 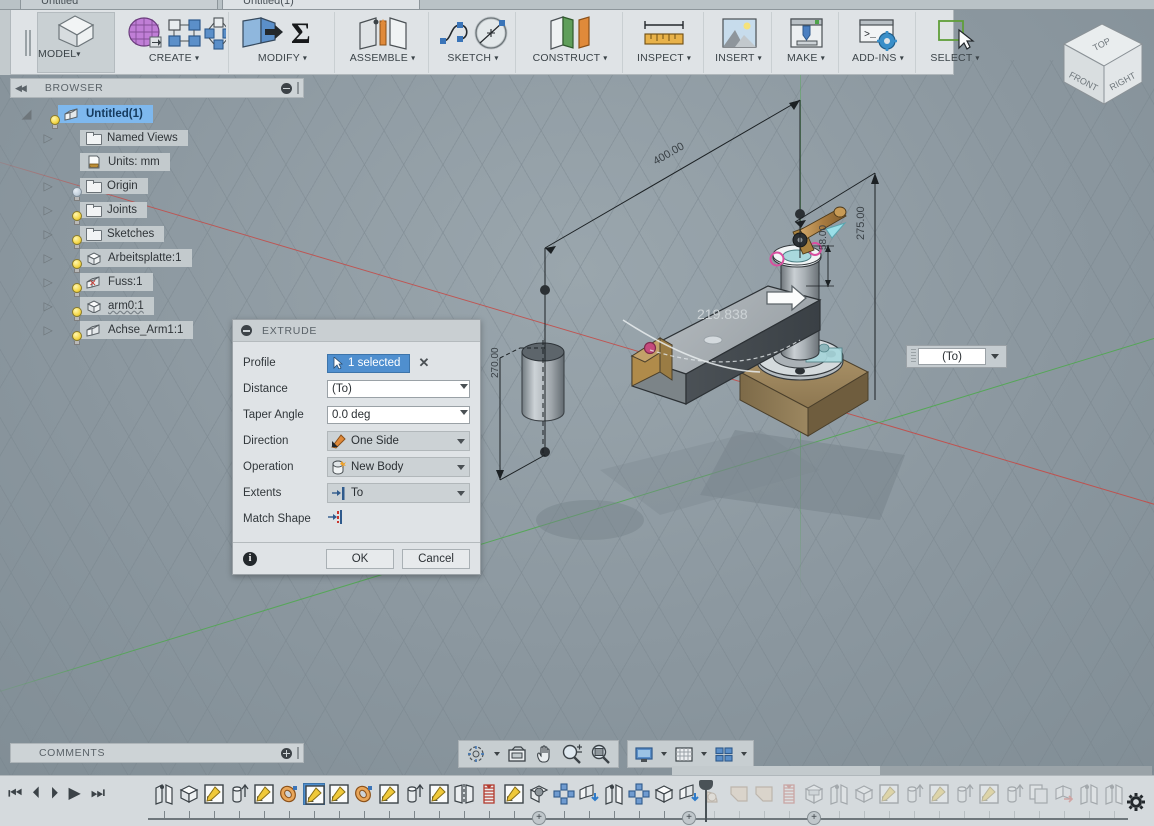 I want to click on browser-item-chip: Named Views, so click(x=134, y=138).